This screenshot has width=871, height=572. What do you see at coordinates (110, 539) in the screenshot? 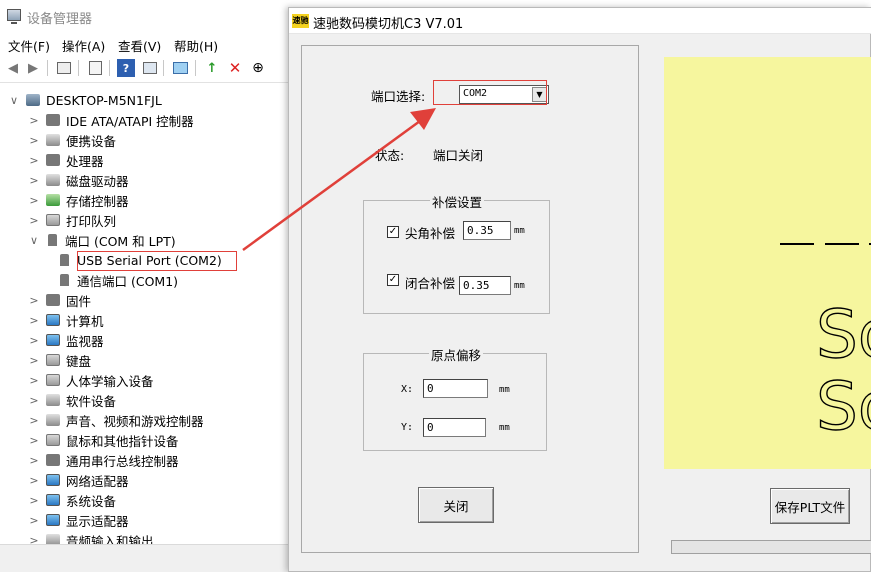
I see `tree-item-label: 音频输入和输出` at bounding box center [110, 539].